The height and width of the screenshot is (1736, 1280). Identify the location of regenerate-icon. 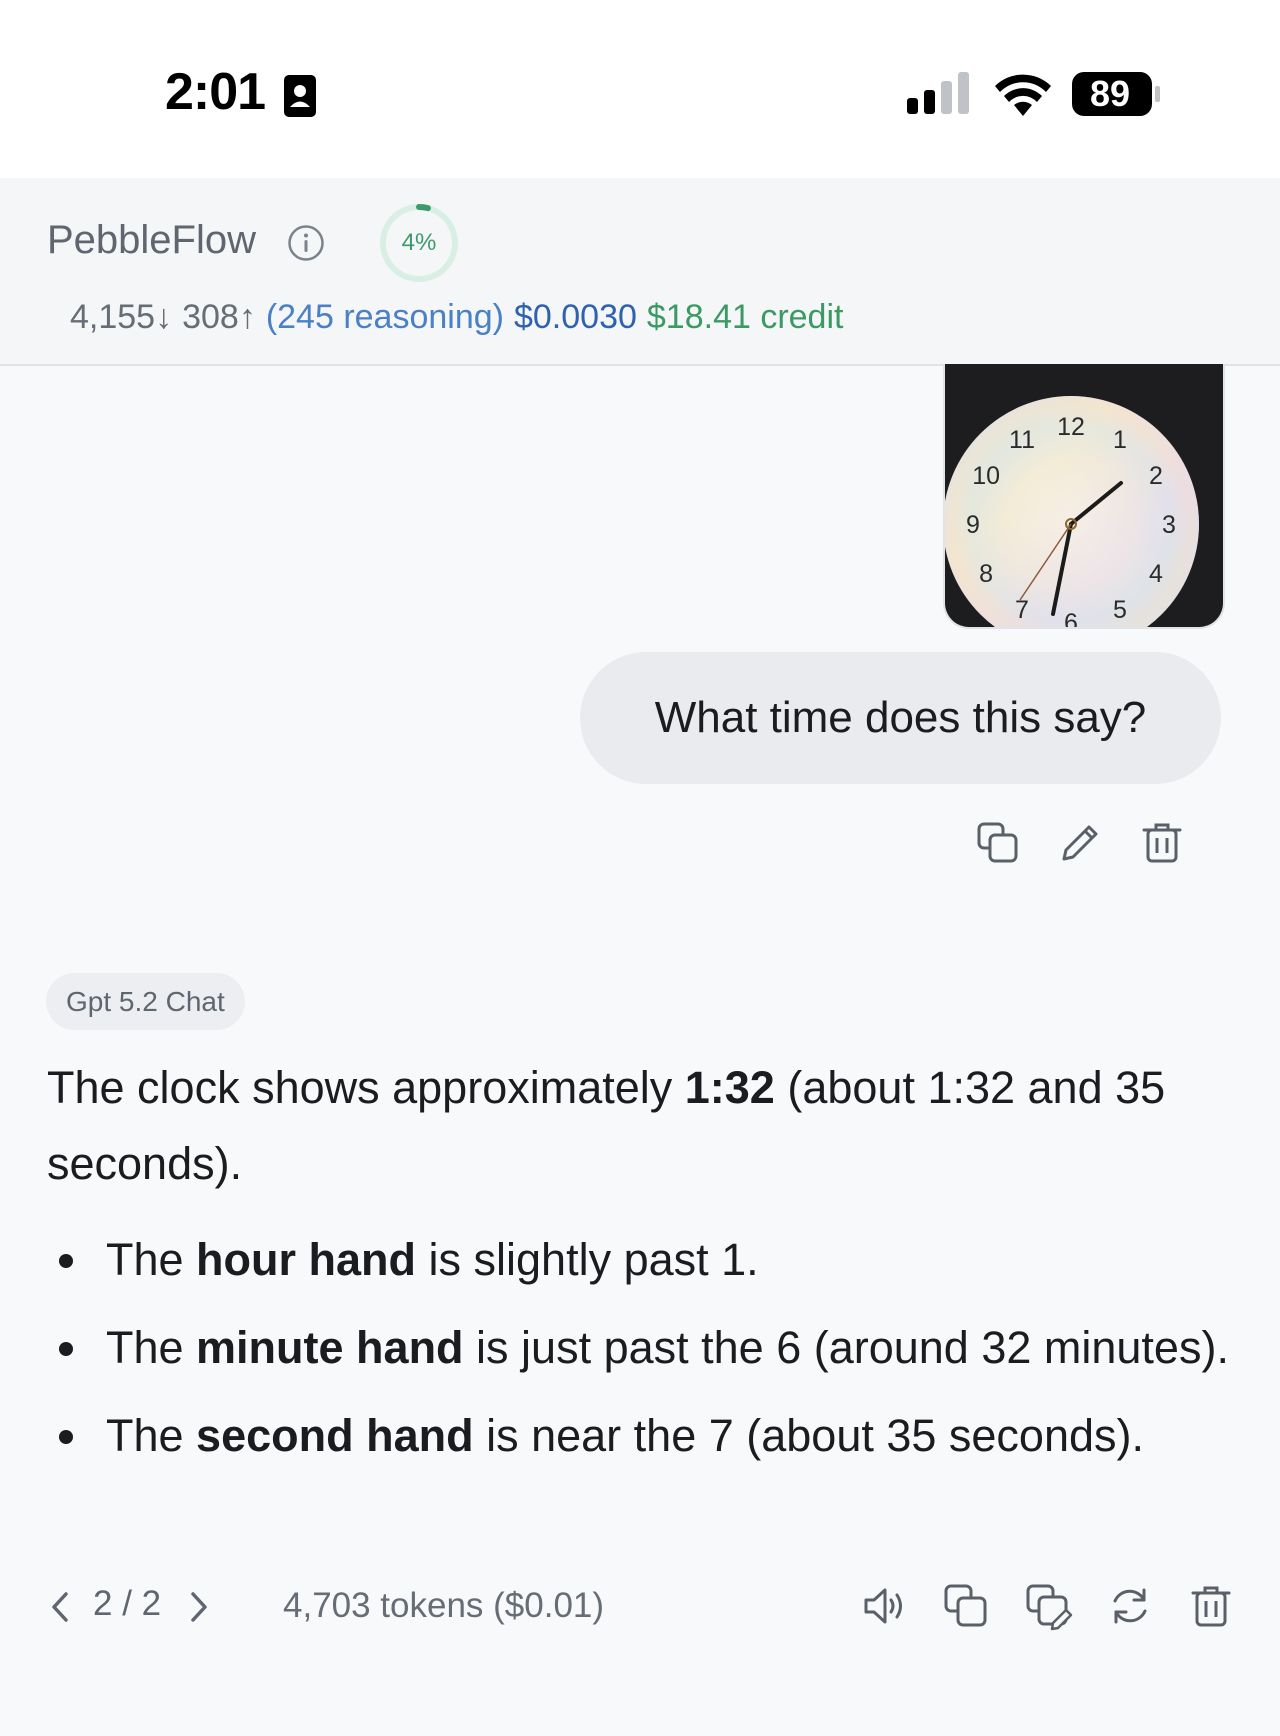
(1130, 1606).